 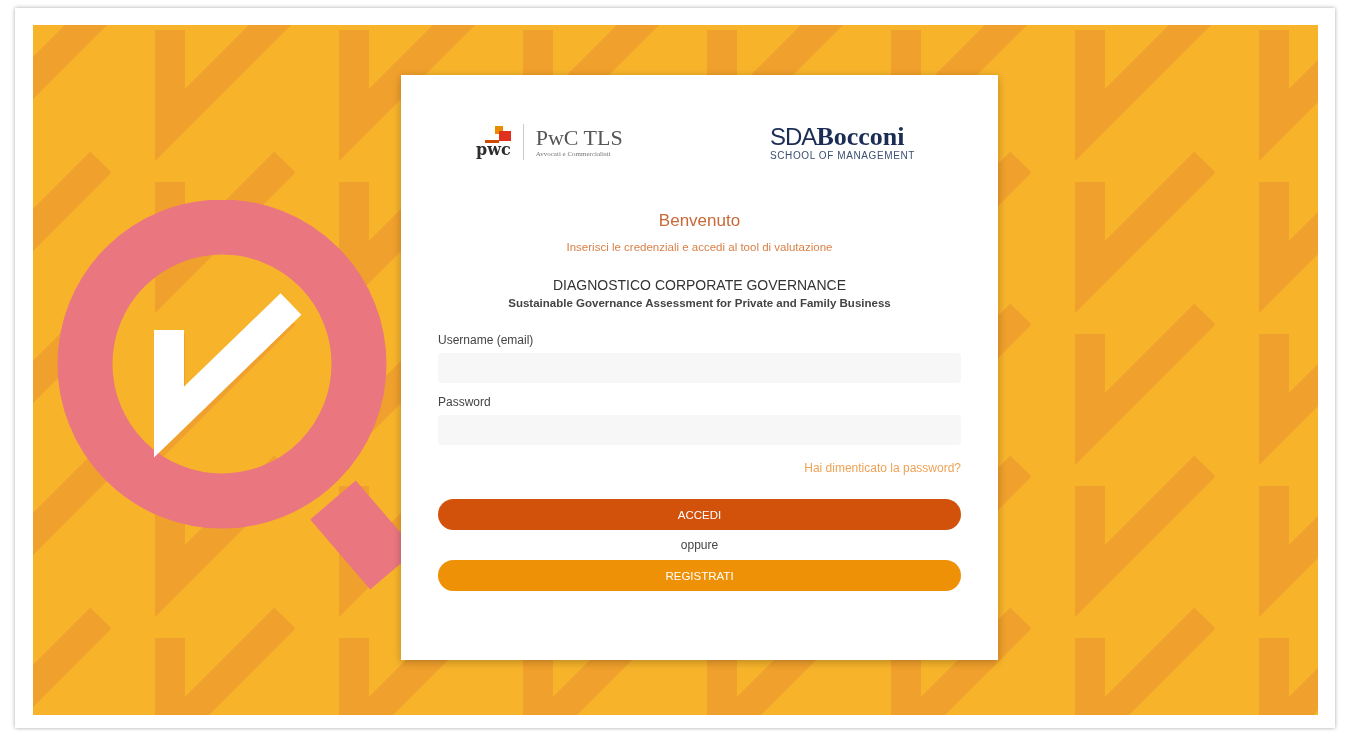 What do you see at coordinates (699, 545) in the screenshot?
I see `separator-text: oppure` at bounding box center [699, 545].